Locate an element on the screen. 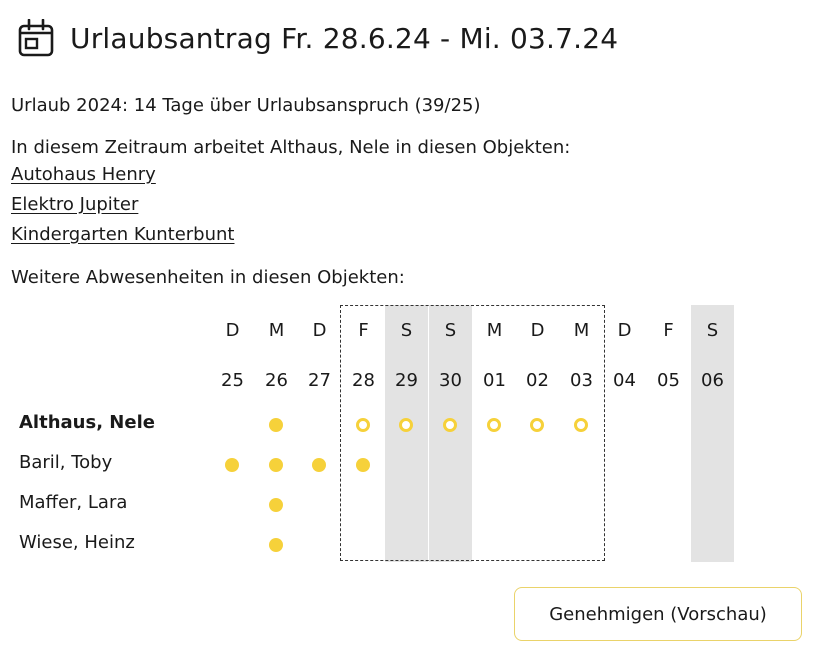 The width and height of the screenshot is (814, 654). date-label: 30 is located at coordinates (450, 380).